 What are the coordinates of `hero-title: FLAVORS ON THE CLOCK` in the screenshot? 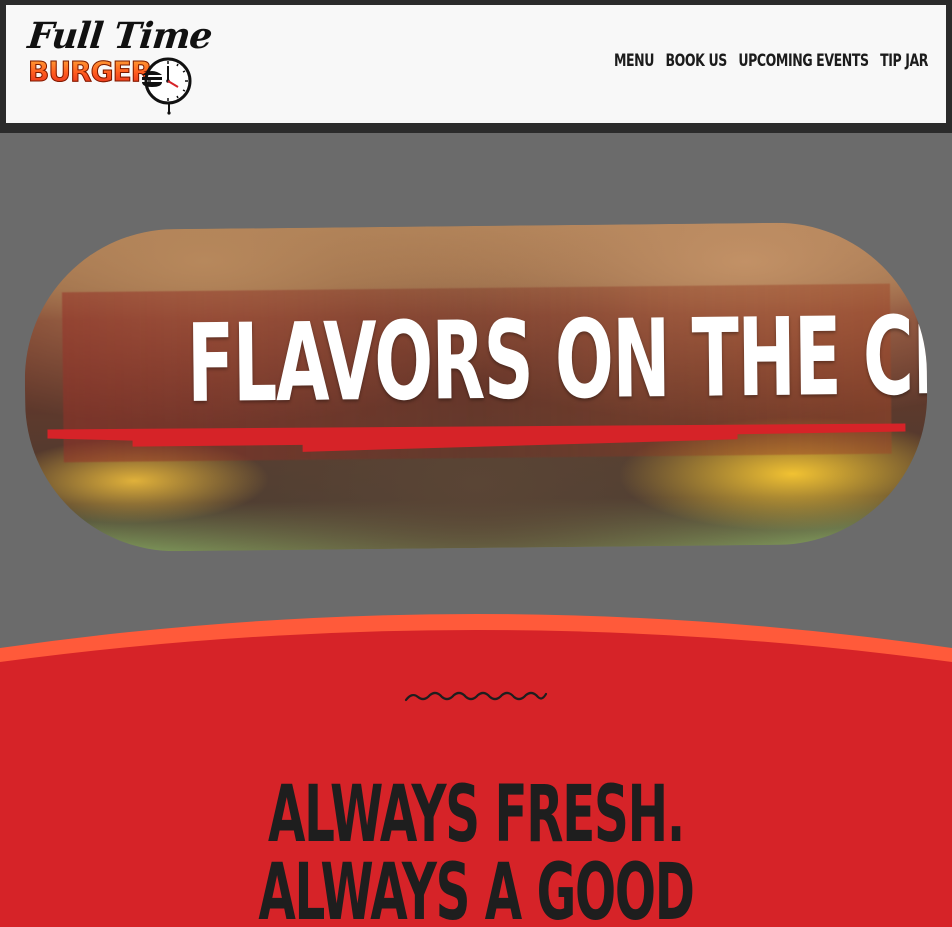 It's located at (557, 360).